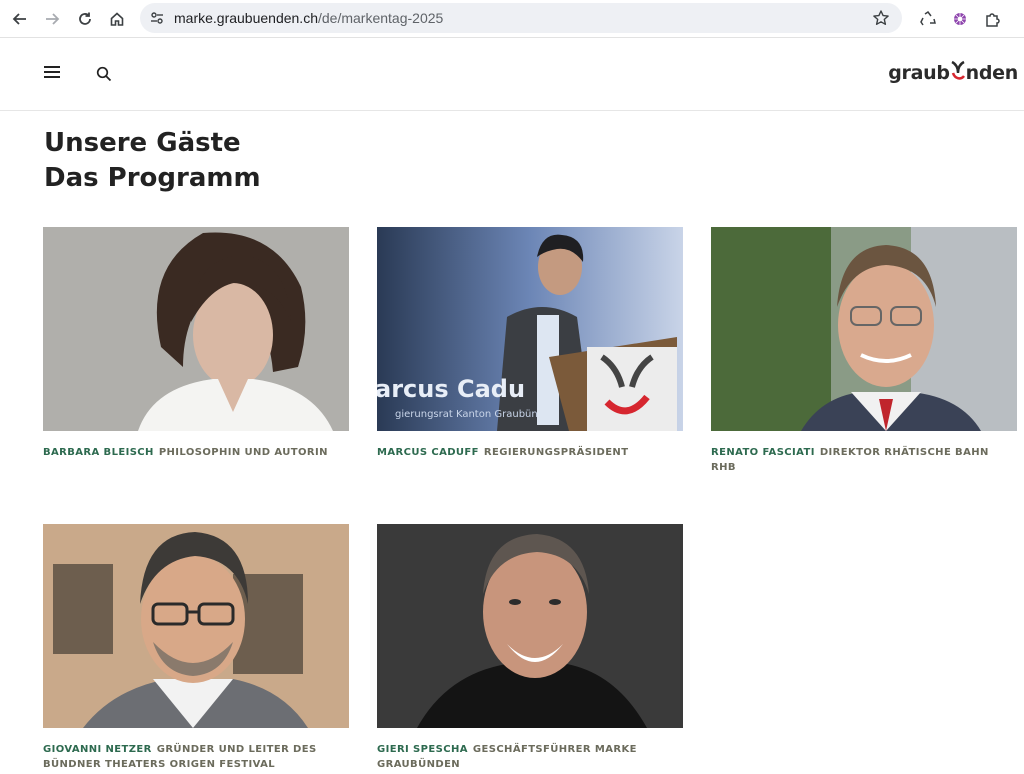  I want to click on address-bar: marke.graubuenden.ch/de/markentag-2025, so click(521, 18).